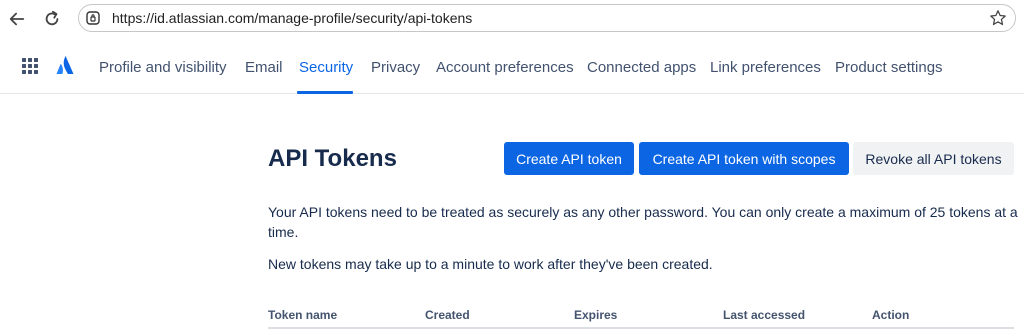  Describe the element at coordinates (595, 315) in the screenshot. I see `column-expires: Expires` at that location.